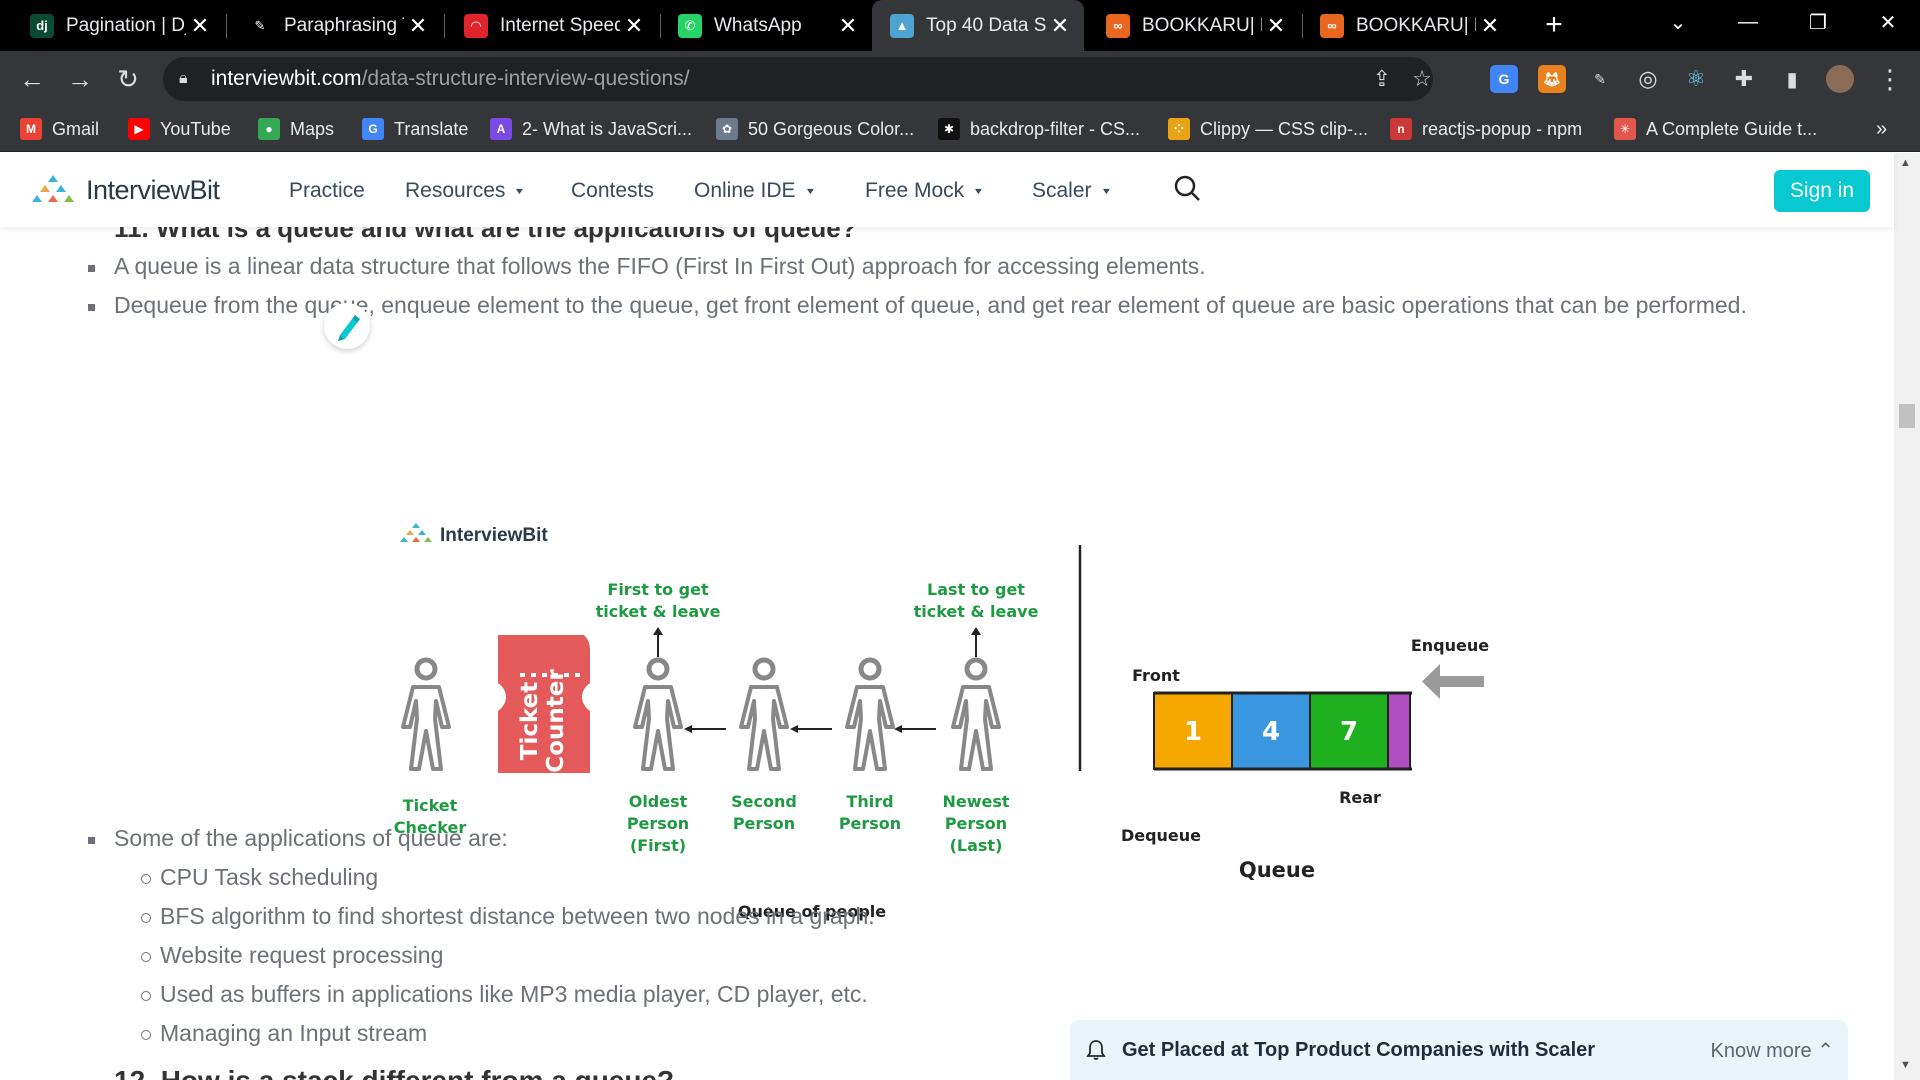  Describe the element at coordinates (347, 326) in the screenshot. I see `pen-icon` at that location.